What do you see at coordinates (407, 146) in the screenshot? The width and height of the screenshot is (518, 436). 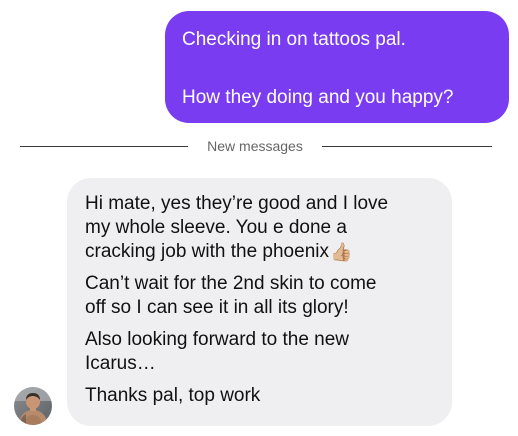 I see `divider-line-right` at bounding box center [407, 146].